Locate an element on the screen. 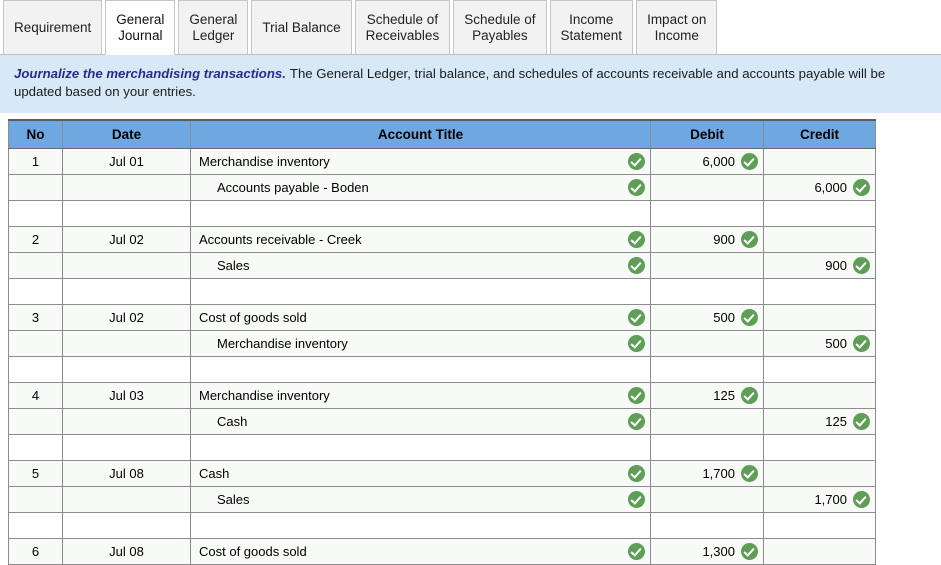 The image size is (941, 565). cell-debit: 900 is located at coordinates (707, 239).